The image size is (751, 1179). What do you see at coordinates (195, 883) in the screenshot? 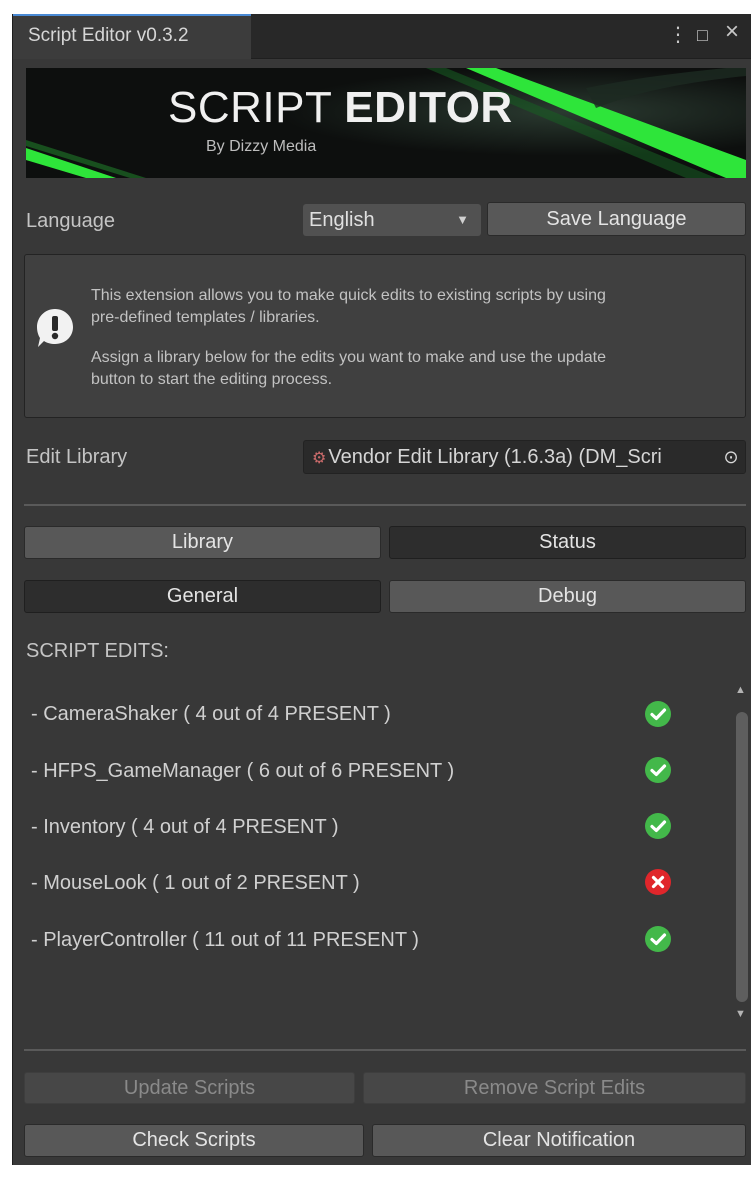
I see `script-edit-item: - MouseLook ( 1 out of 2 PRESENT )` at bounding box center [195, 883].